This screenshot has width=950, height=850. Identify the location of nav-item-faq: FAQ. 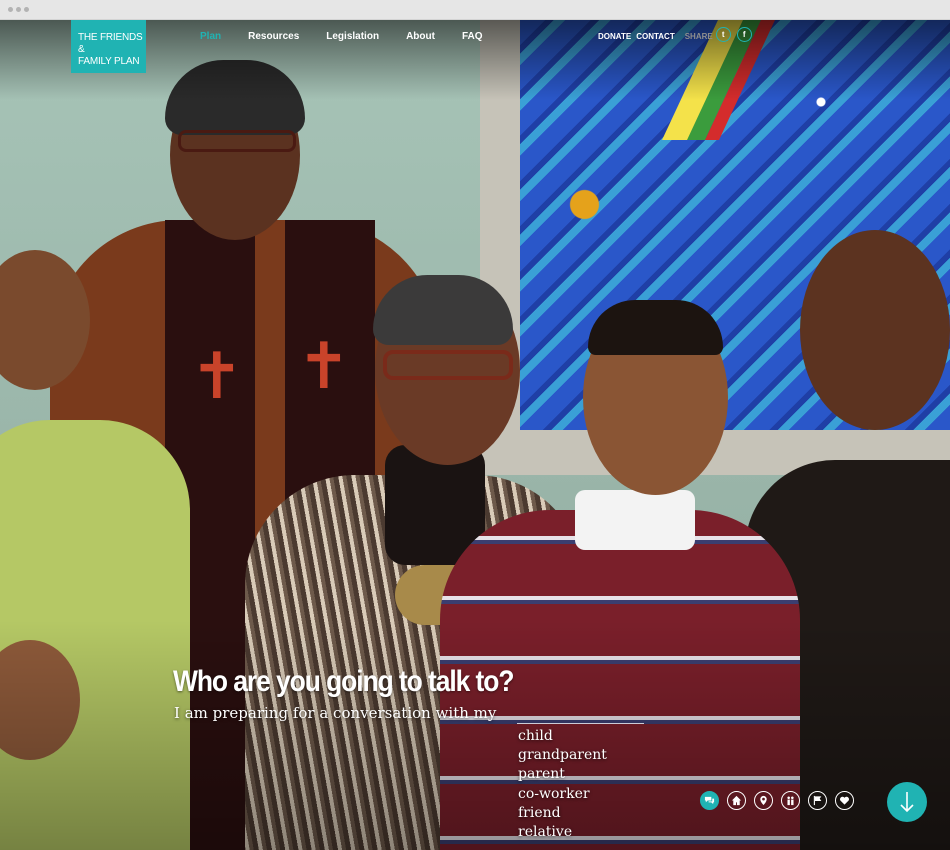
(472, 36).